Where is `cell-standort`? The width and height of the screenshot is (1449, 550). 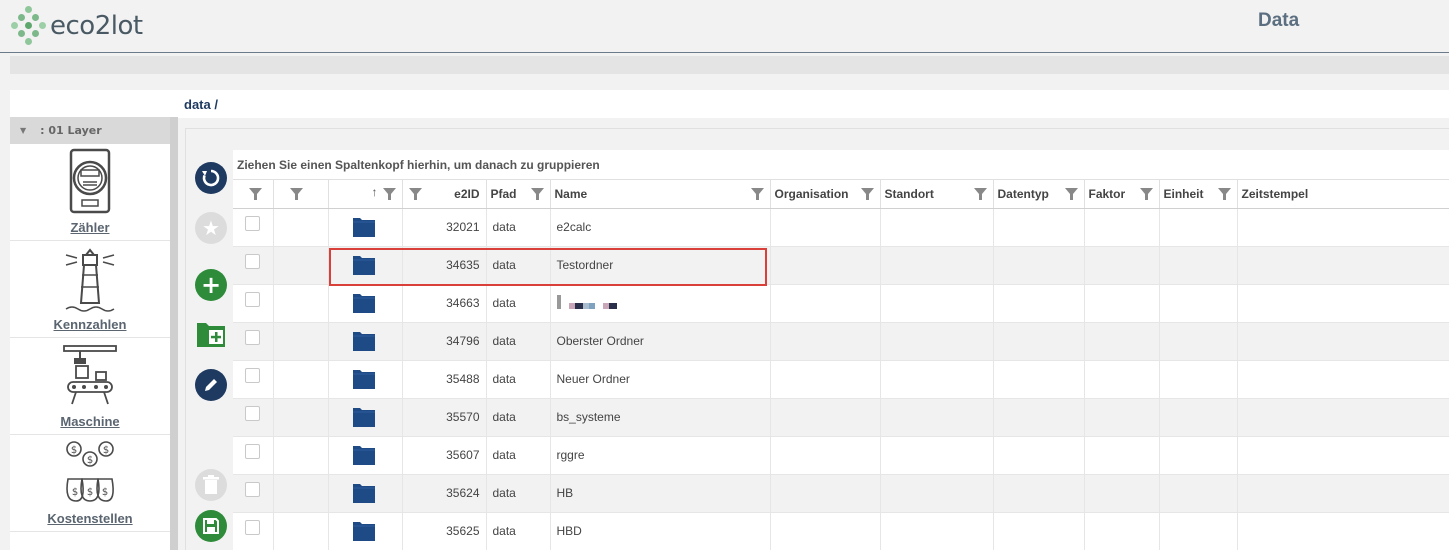
cell-standort is located at coordinates (937, 341).